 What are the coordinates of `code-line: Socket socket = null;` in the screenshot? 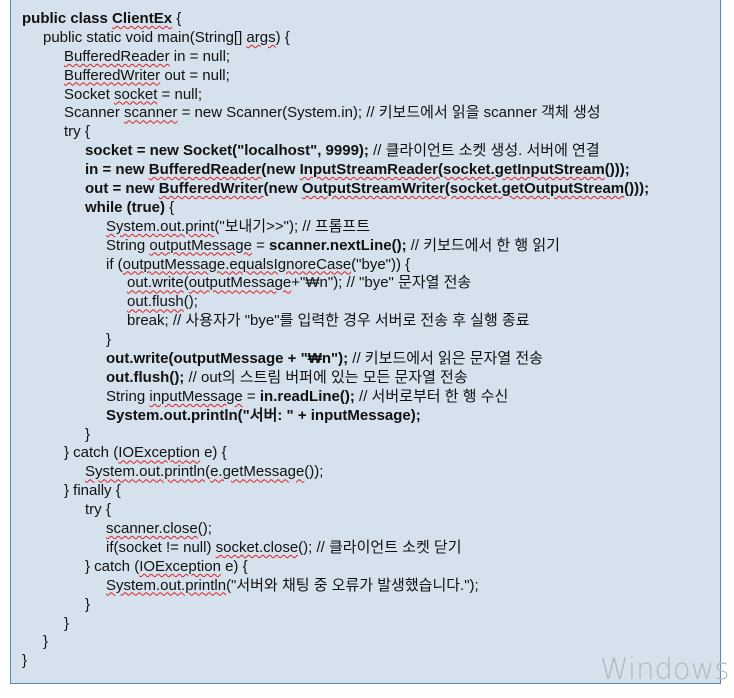 It's located at (335, 95).